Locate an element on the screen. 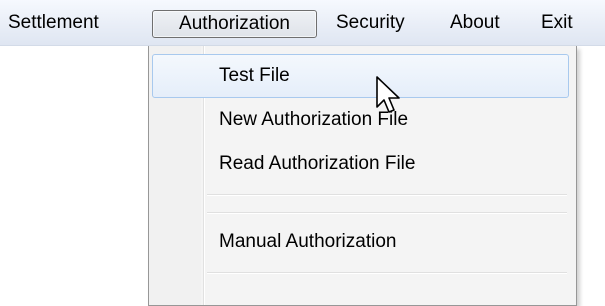  menu-item-test-file: Test File is located at coordinates (360, 76).